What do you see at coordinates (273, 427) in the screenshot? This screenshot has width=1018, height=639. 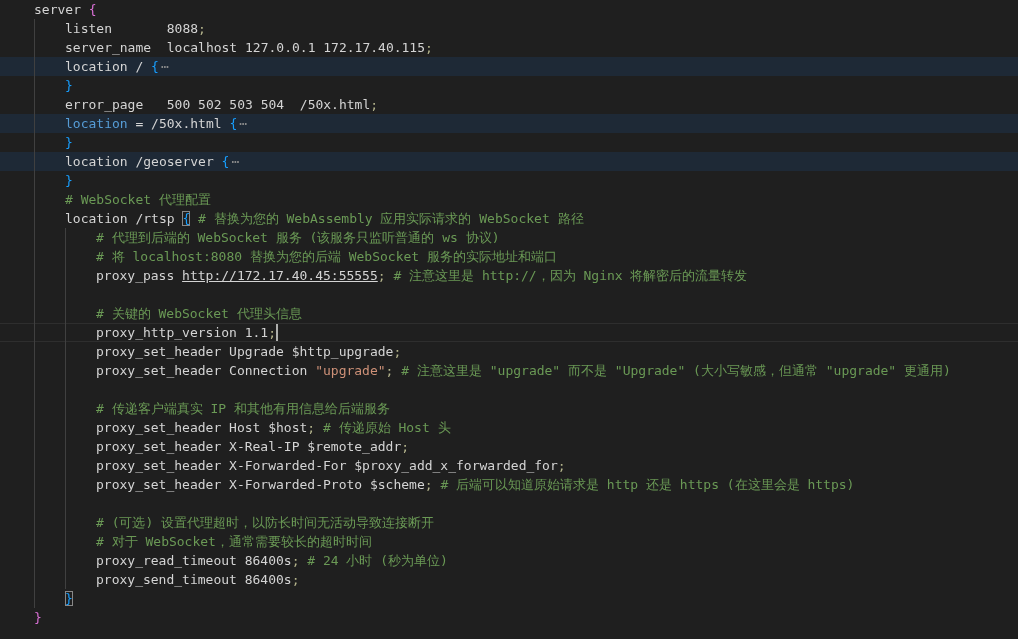 I see `code-line: proxy_set_header Host $host; # 传递原始 Host 头` at bounding box center [273, 427].